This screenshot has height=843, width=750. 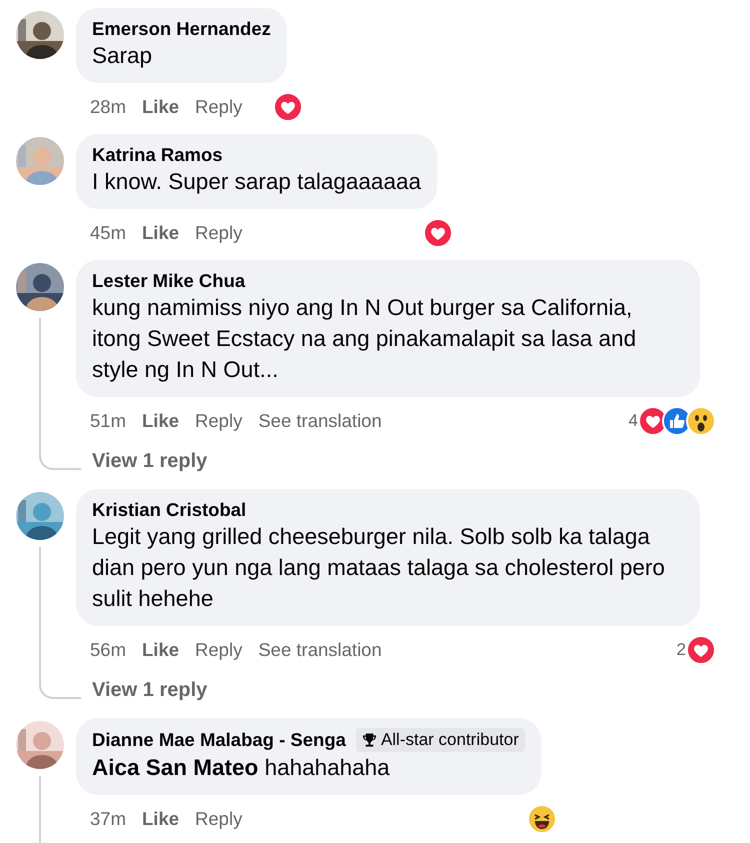 What do you see at coordinates (219, 740) in the screenshot?
I see `author-name: Dianne Mae Malabag - Senga` at bounding box center [219, 740].